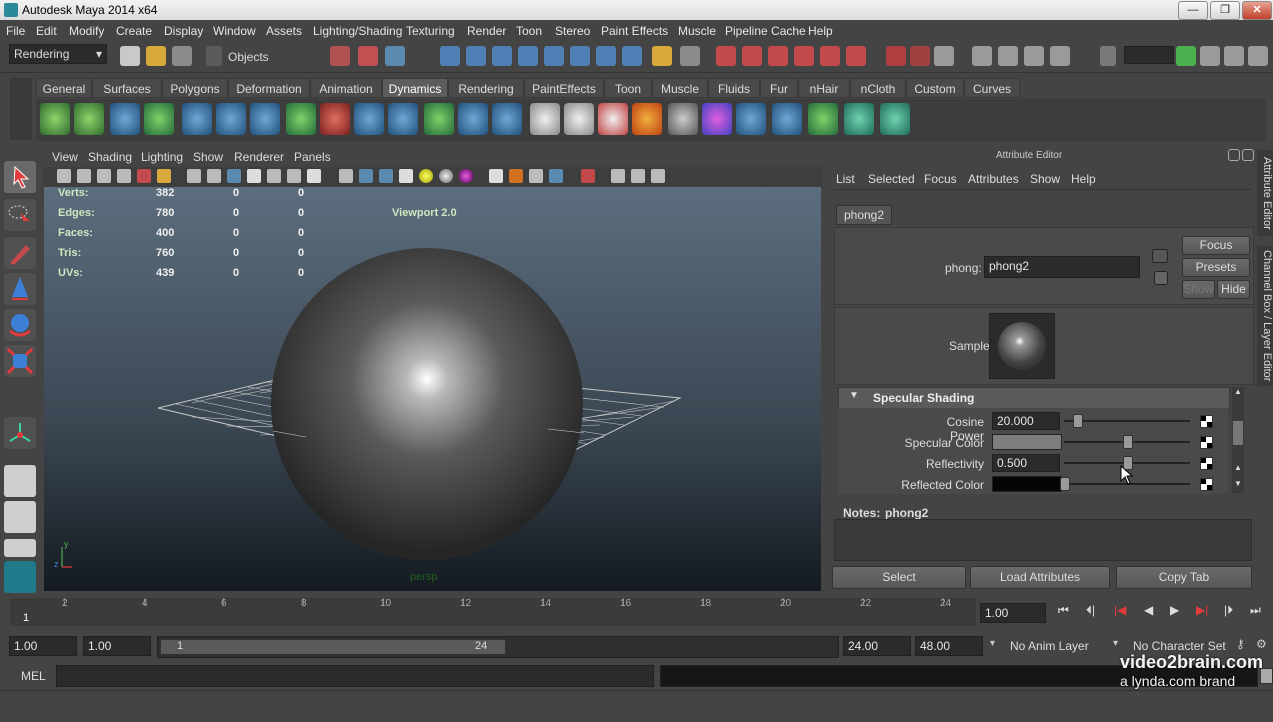  Describe the element at coordinates (21, 109) in the screenshot. I see `shelf-options-icon` at that location.